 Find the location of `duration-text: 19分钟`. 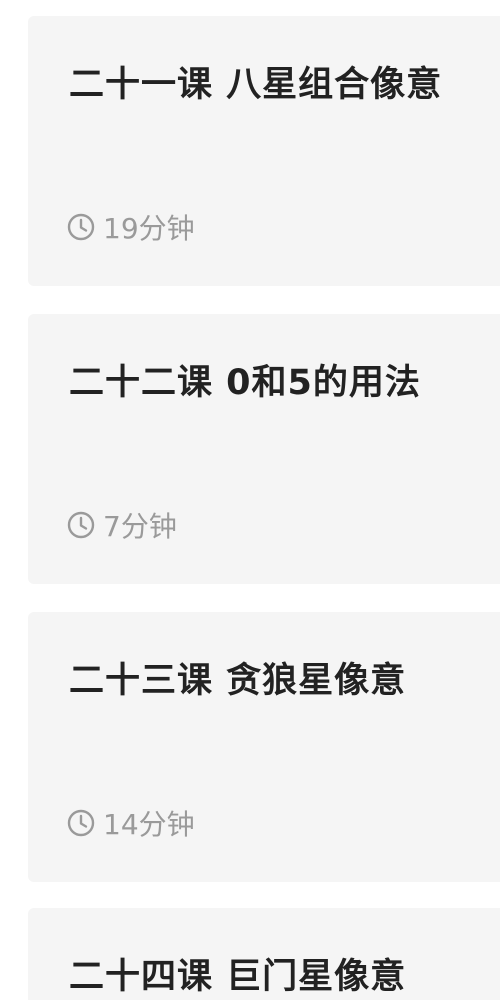

duration-text: 19分钟 is located at coordinates (149, 228).